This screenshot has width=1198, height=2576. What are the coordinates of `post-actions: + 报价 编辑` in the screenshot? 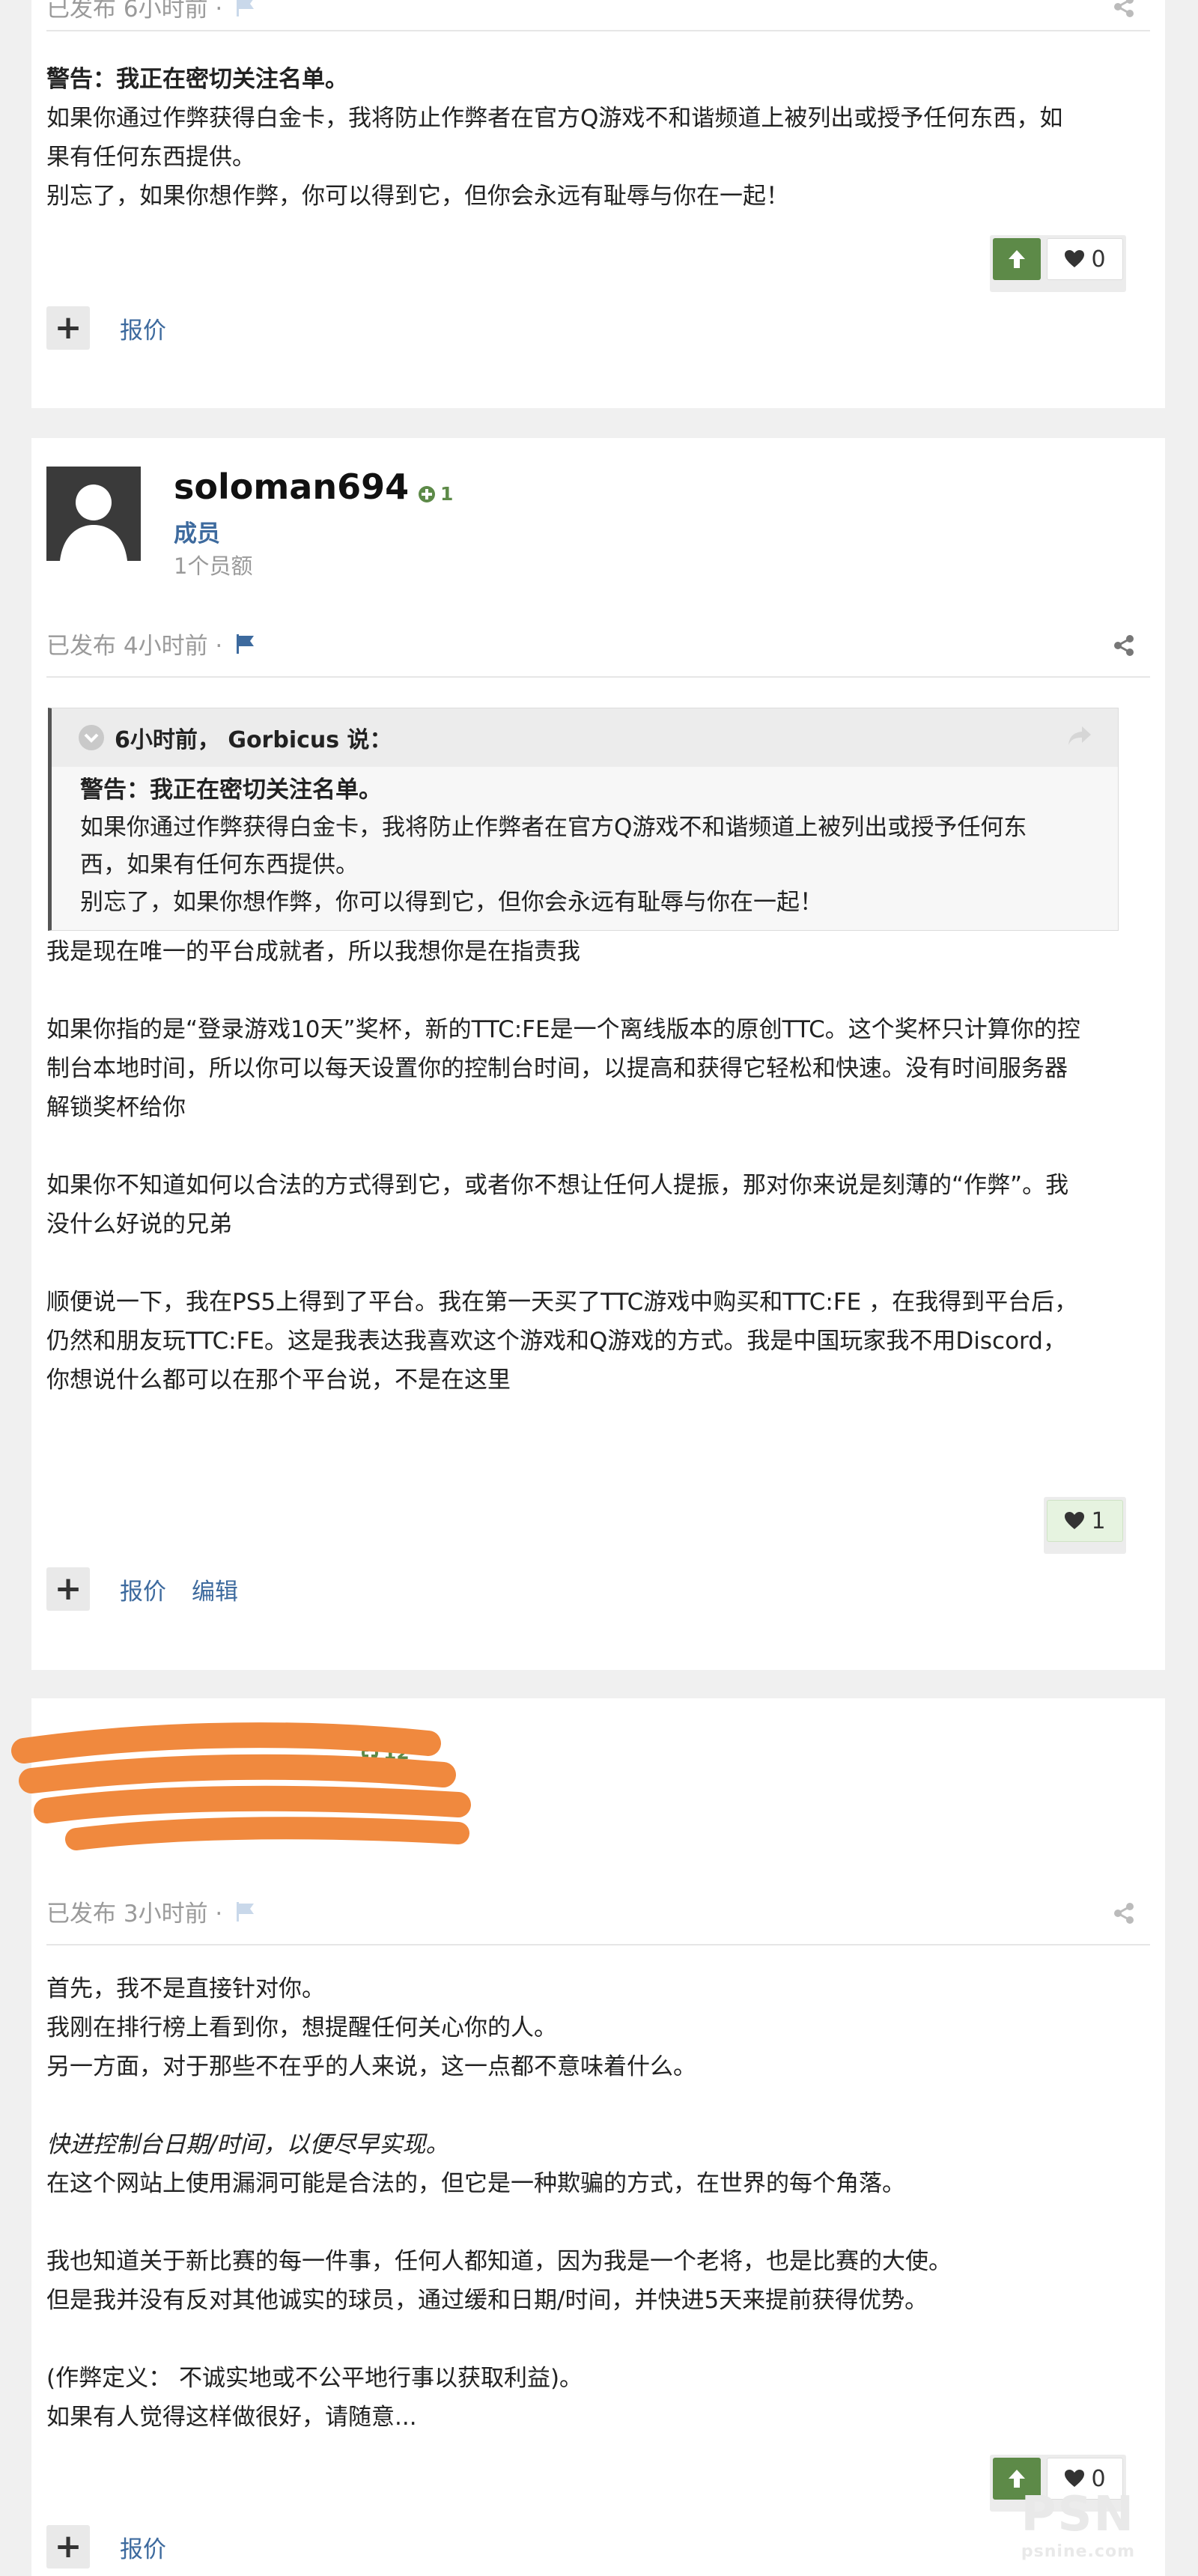 It's located at (142, 1589).